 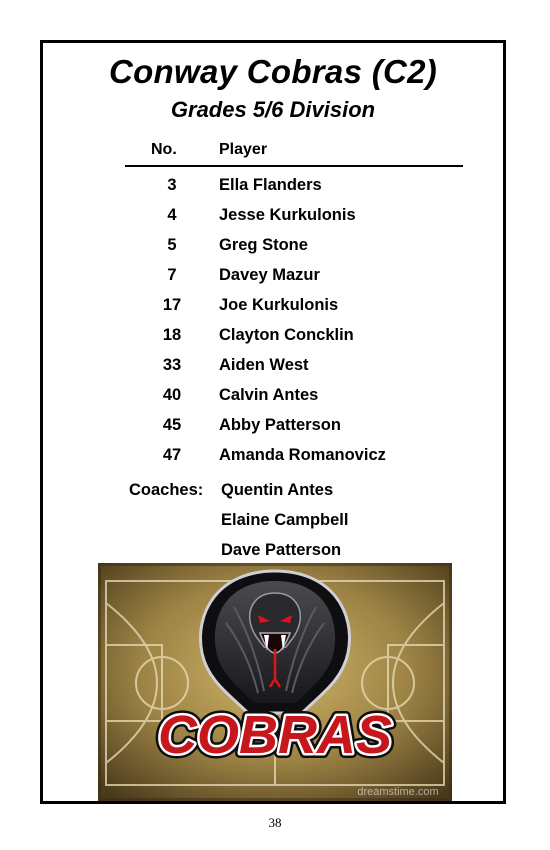 I want to click on roster-row: 4 Jesse Kurkulonis, so click(x=273, y=218).